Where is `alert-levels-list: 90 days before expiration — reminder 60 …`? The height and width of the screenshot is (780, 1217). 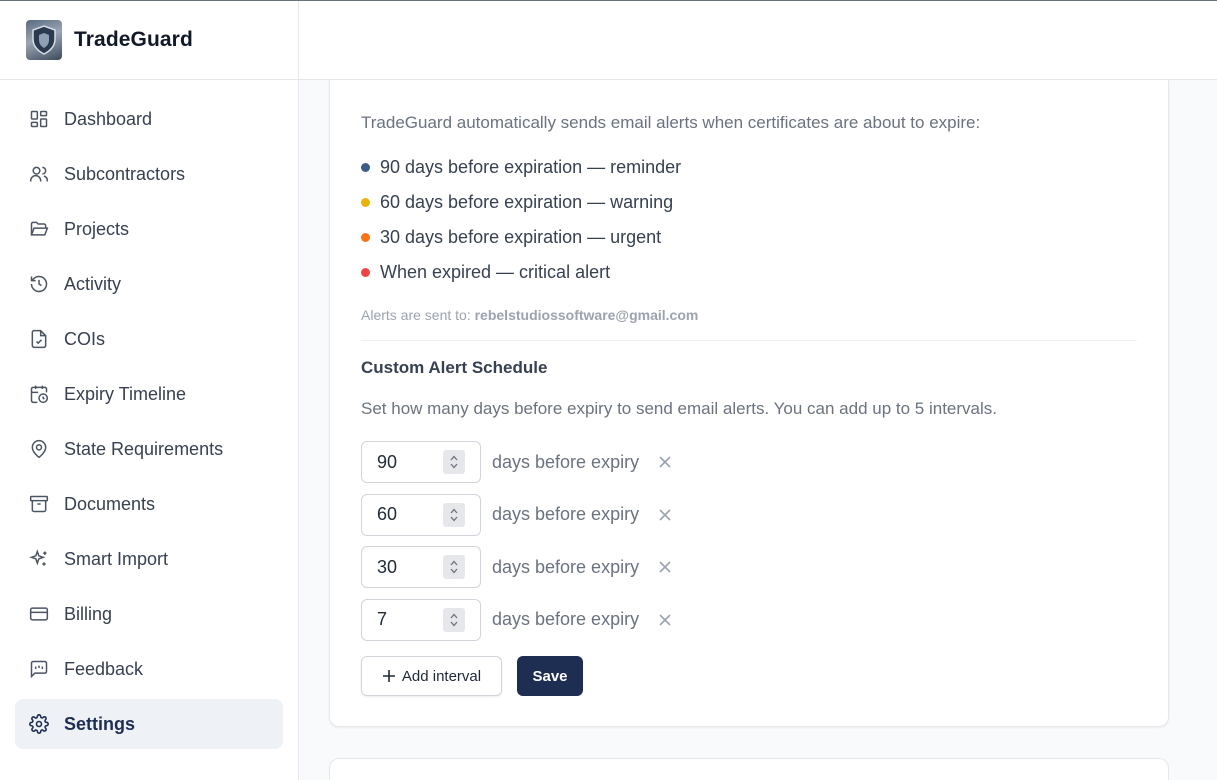
alert-levels-list: 90 days before expiration — reminder 60 … is located at coordinates (521, 220).